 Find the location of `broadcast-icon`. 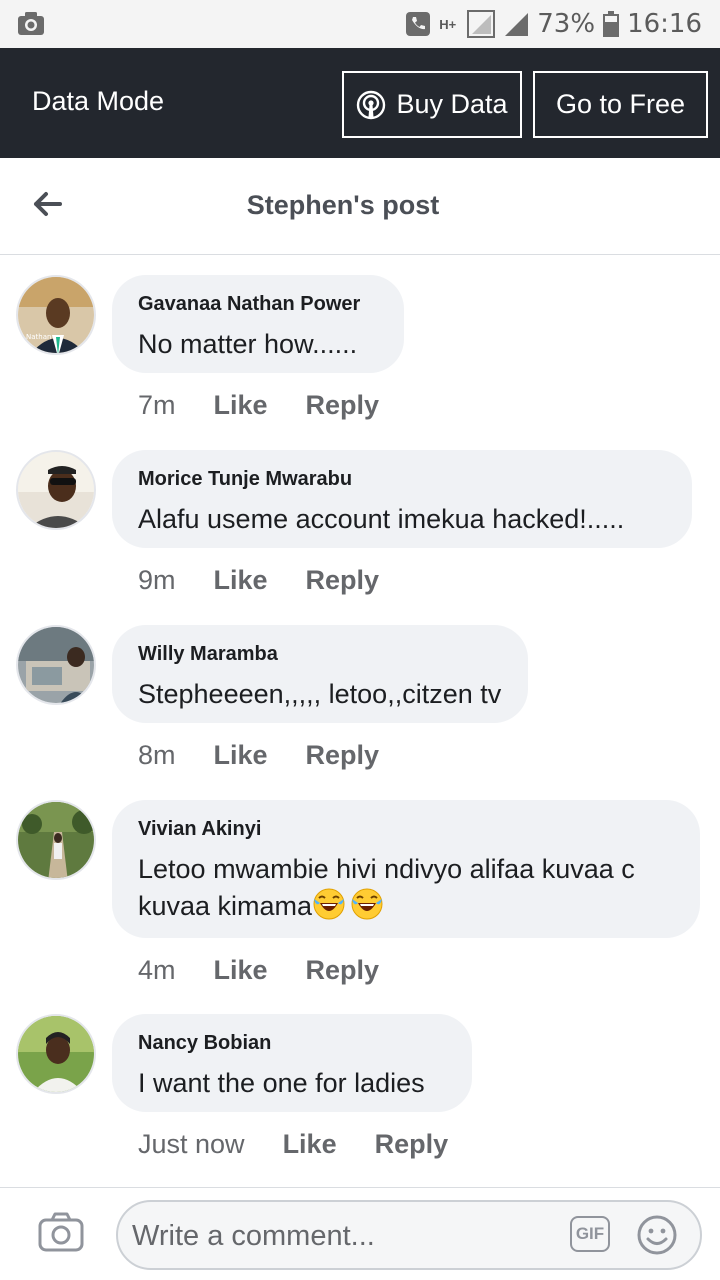

broadcast-icon is located at coordinates (371, 104).